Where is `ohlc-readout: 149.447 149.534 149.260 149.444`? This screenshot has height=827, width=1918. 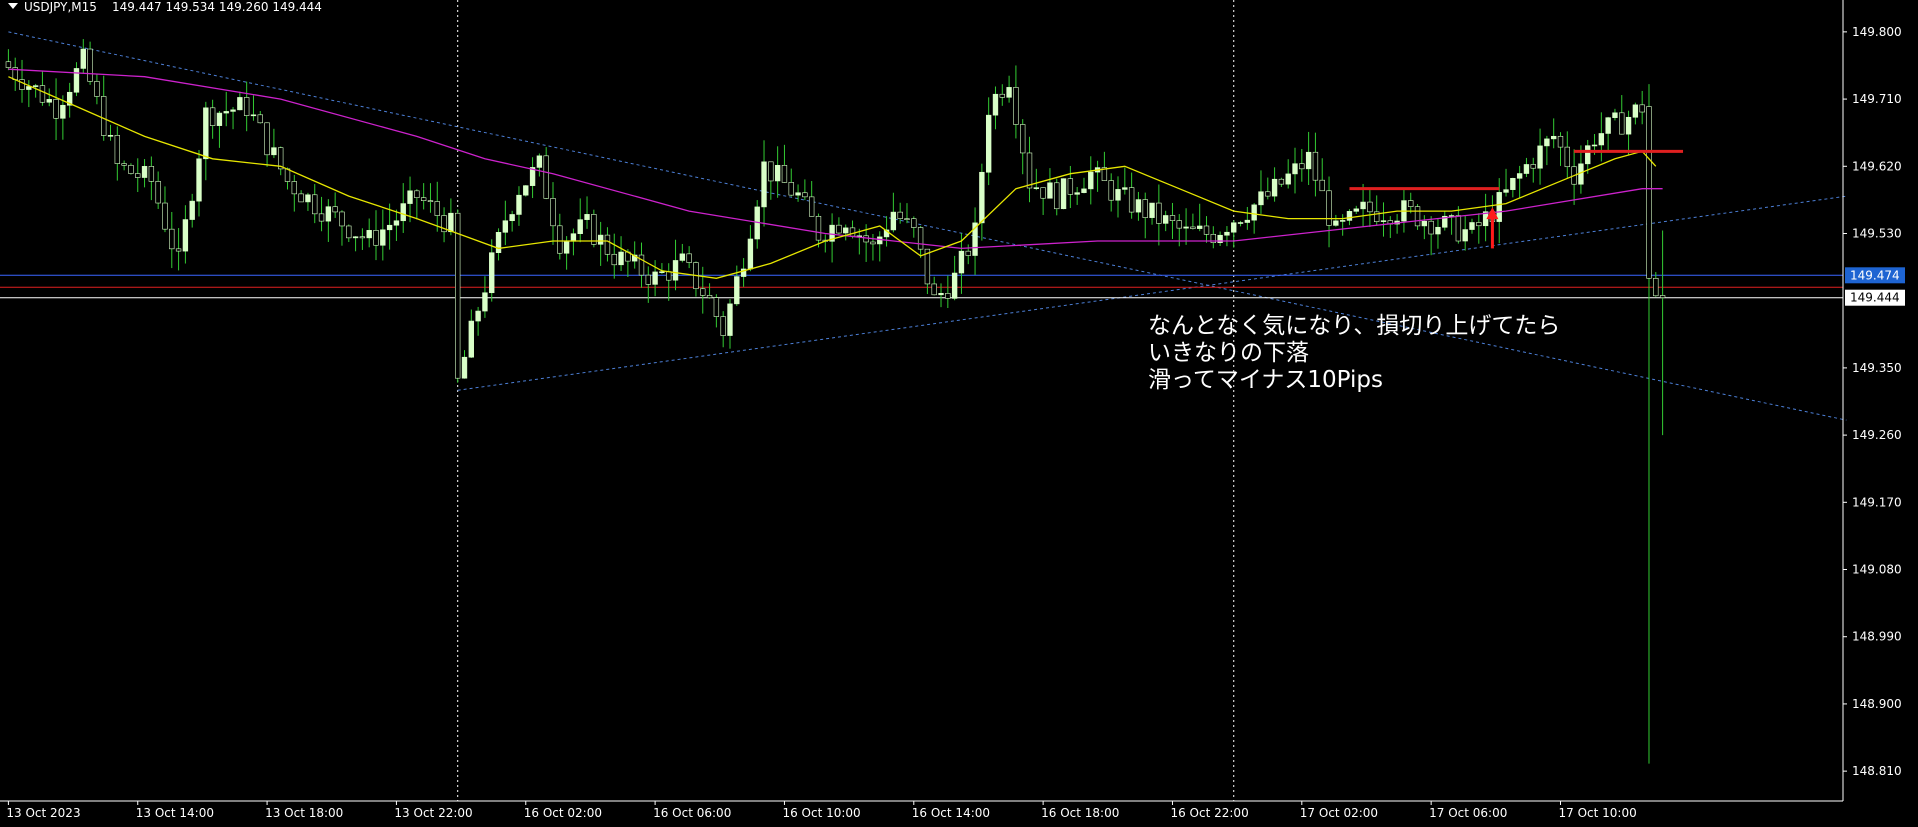 ohlc-readout: 149.447 149.534 149.260 149.444 is located at coordinates (217, 7).